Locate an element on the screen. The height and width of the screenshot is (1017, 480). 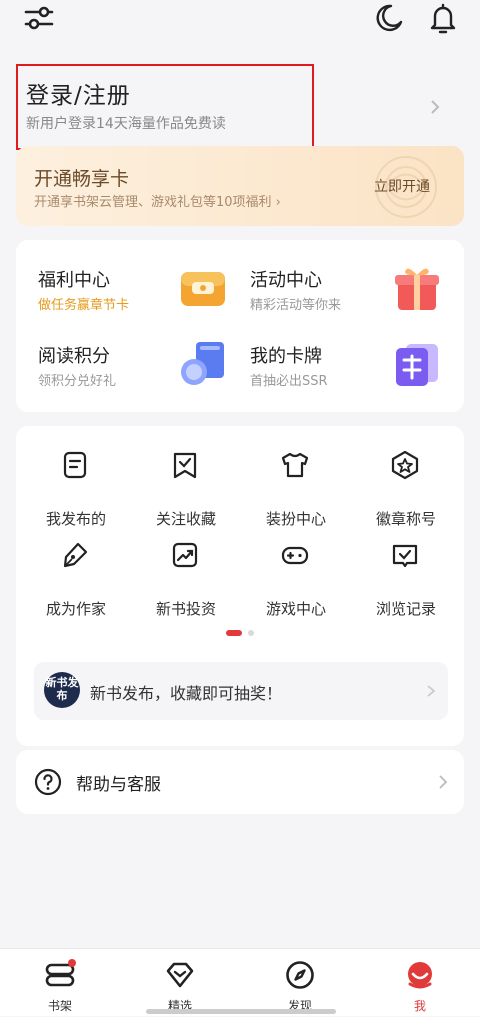
grid-item: 浏览记录 is located at coordinates (406, 579).